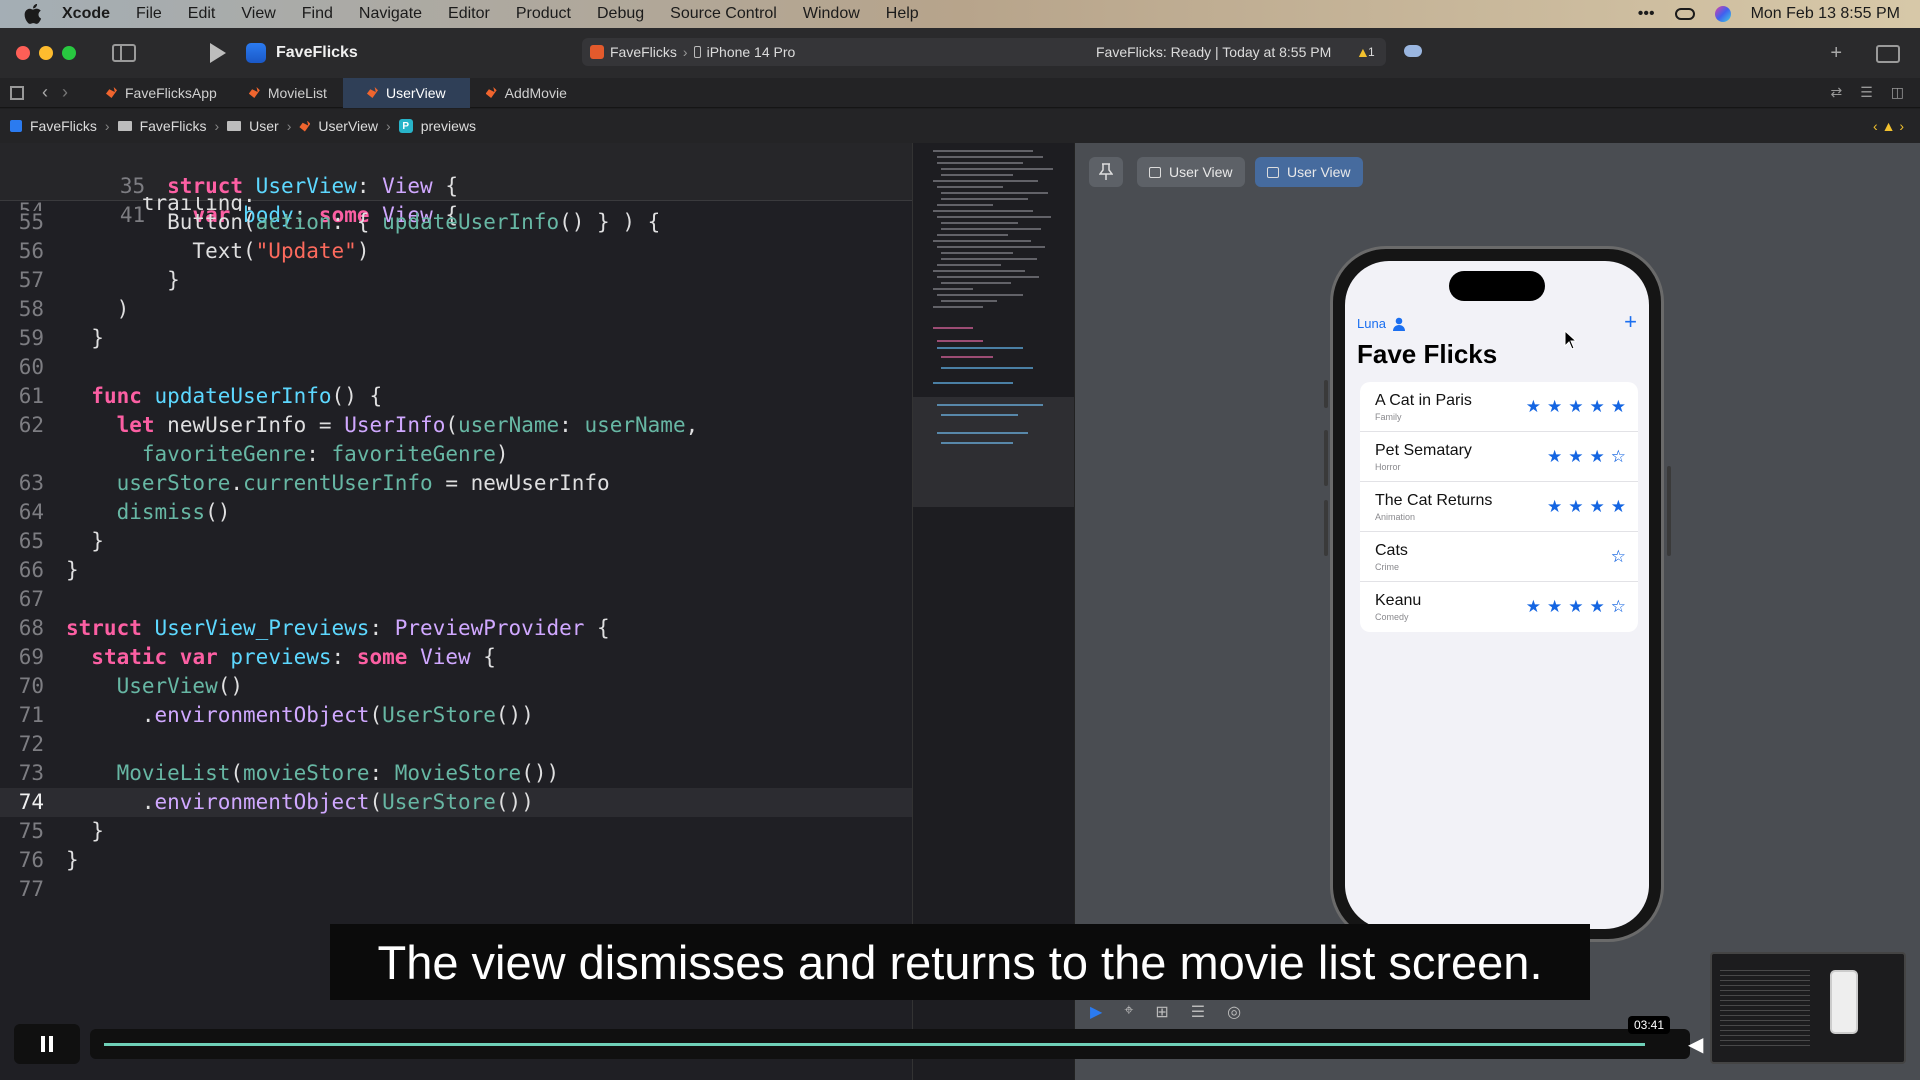 The height and width of the screenshot is (1080, 1920). I want to click on build-status: FaveFlicks: Ready | Today at 8:55 PM, so click(1214, 52).